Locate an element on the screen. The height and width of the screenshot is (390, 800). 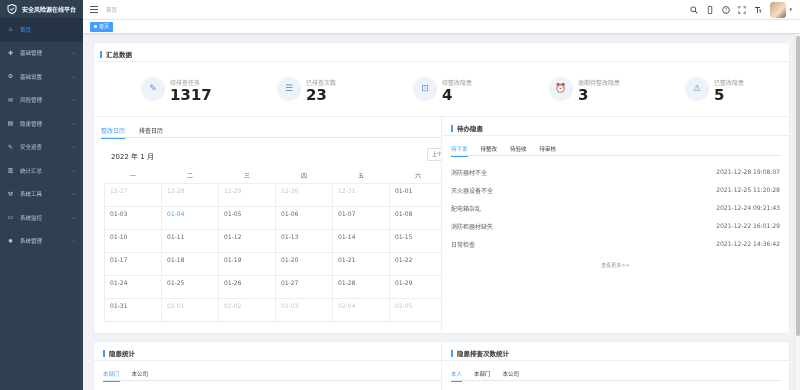
stat-item: ⏰ 逾期待整改隐患 3 is located at coordinates (570, 90).